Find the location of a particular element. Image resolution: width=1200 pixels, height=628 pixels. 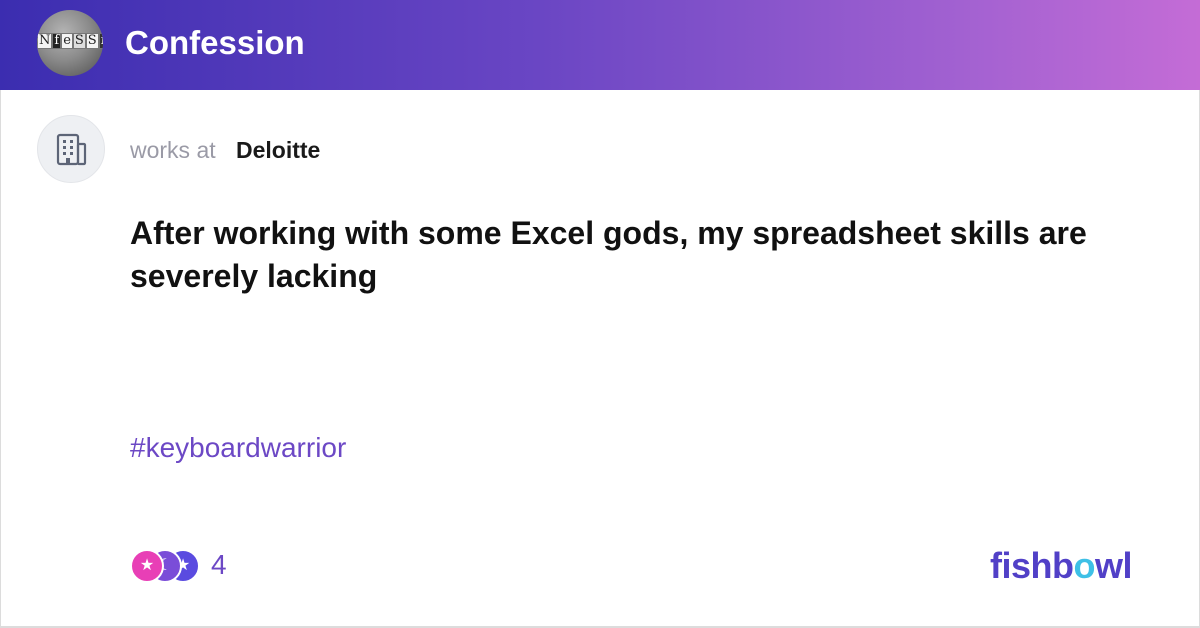

bowl-logo: NfeSSi is located at coordinates (70, 43).